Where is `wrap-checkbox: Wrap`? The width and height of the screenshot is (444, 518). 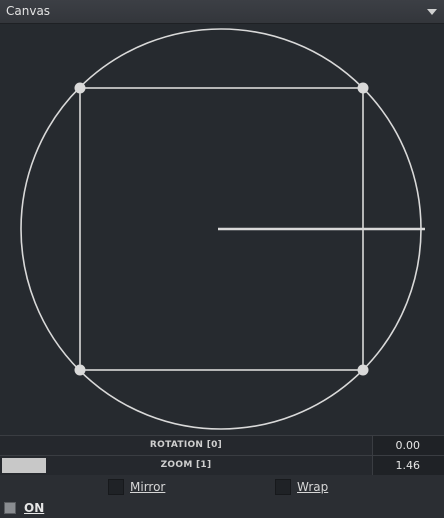 wrap-checkbox: Wrap is located at coordinates (301, 487).